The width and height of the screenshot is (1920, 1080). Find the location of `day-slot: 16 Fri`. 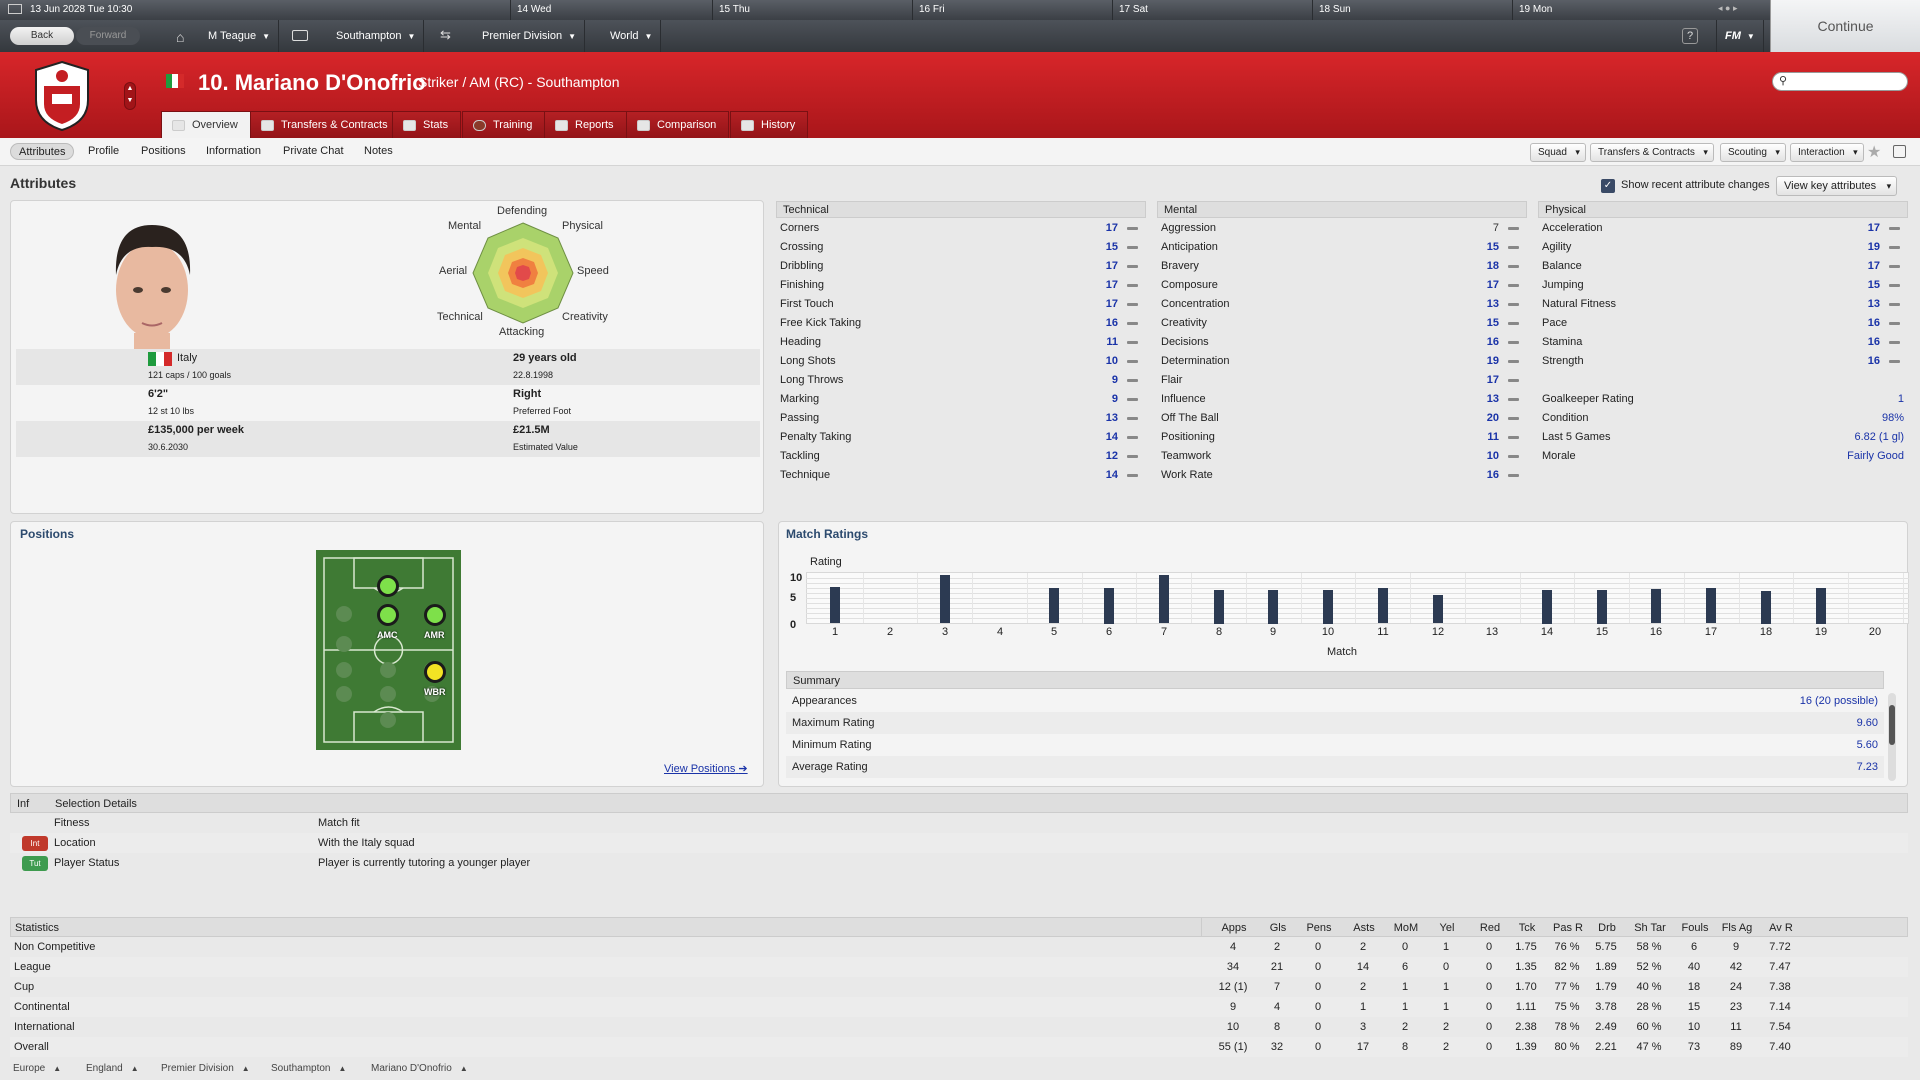

day-slot: 16 Fri is located at coordinates (1012, 10).